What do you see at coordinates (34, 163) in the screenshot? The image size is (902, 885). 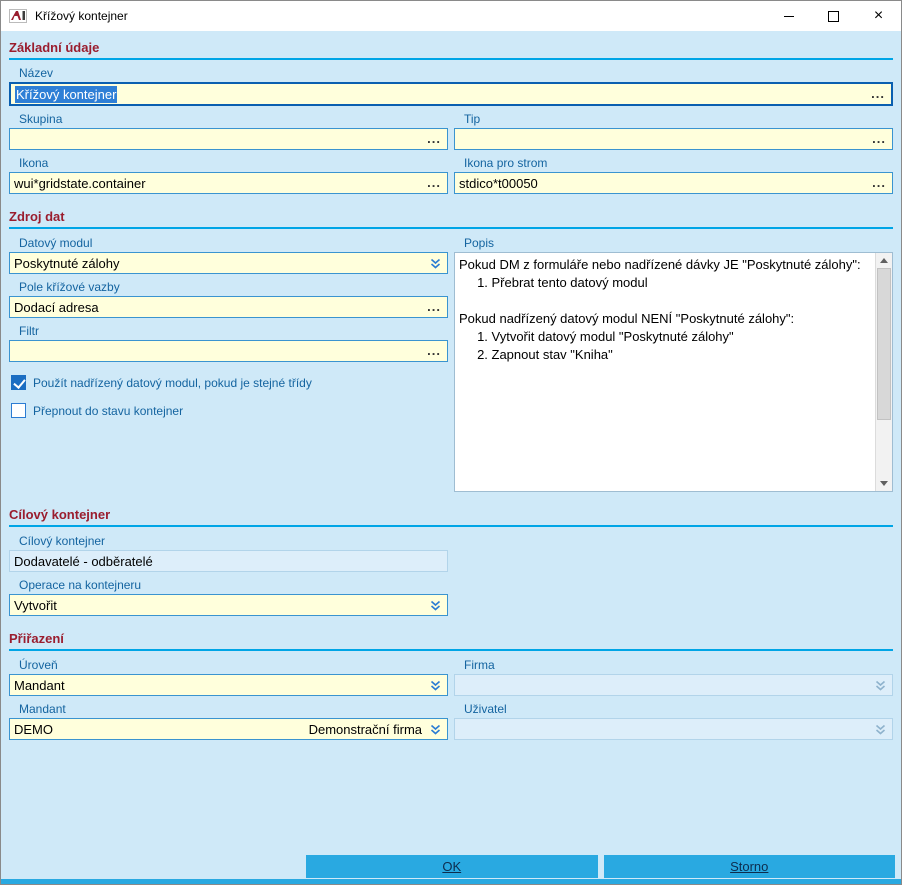 I see `ikona-label: Ikona` at bounding box center [34, 163].